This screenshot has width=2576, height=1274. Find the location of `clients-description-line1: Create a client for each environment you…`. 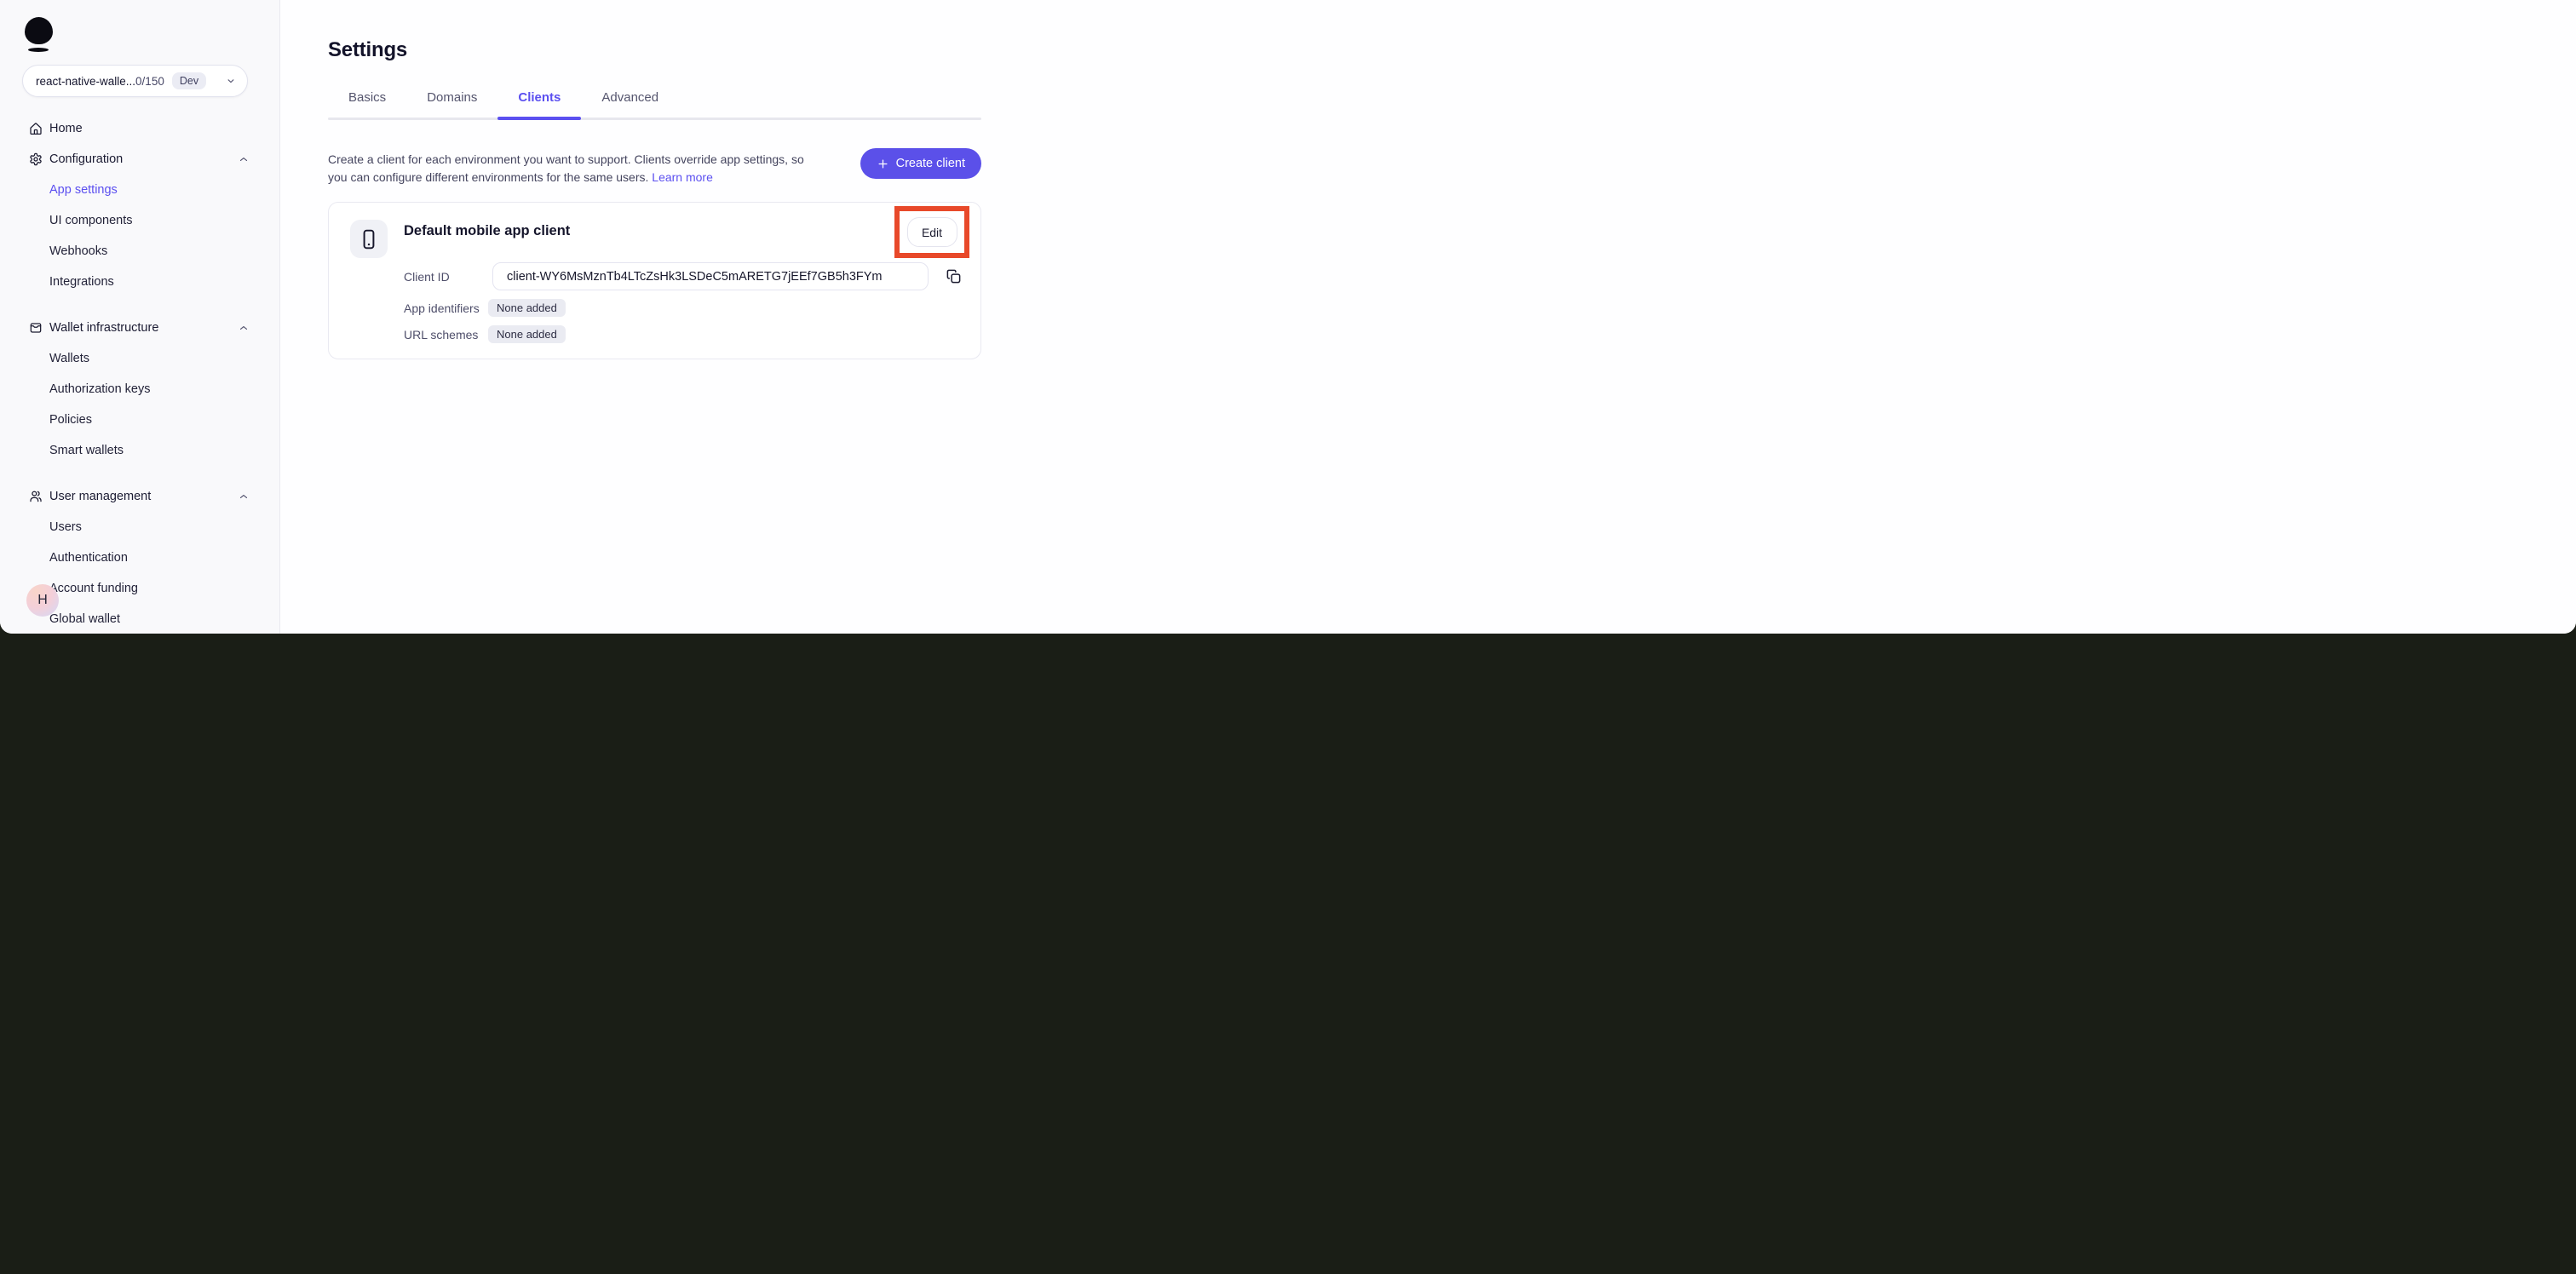

clients-description-line1: Create a client for each environment you… is located at coordinates (566, 159).